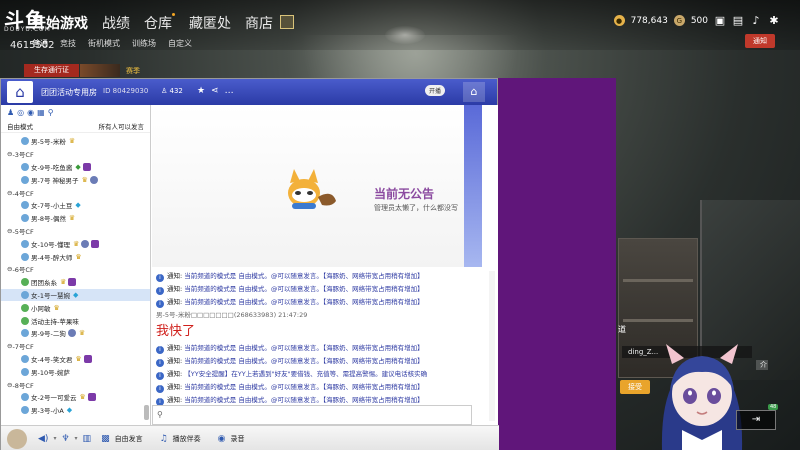 The image size is (800, 450). Describe the element at coordinates (180, 43) in the screenshot. I see `subnav-custom: 自定义` at that location.